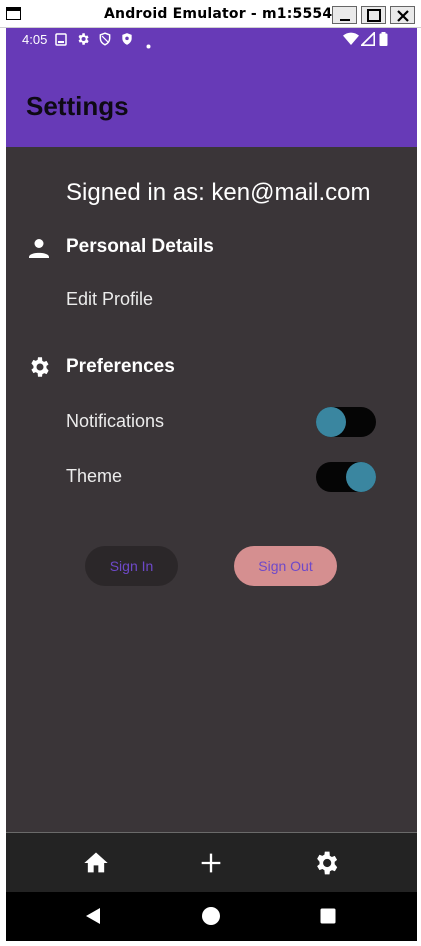  I want to click on home-icon, so click(96, 863).